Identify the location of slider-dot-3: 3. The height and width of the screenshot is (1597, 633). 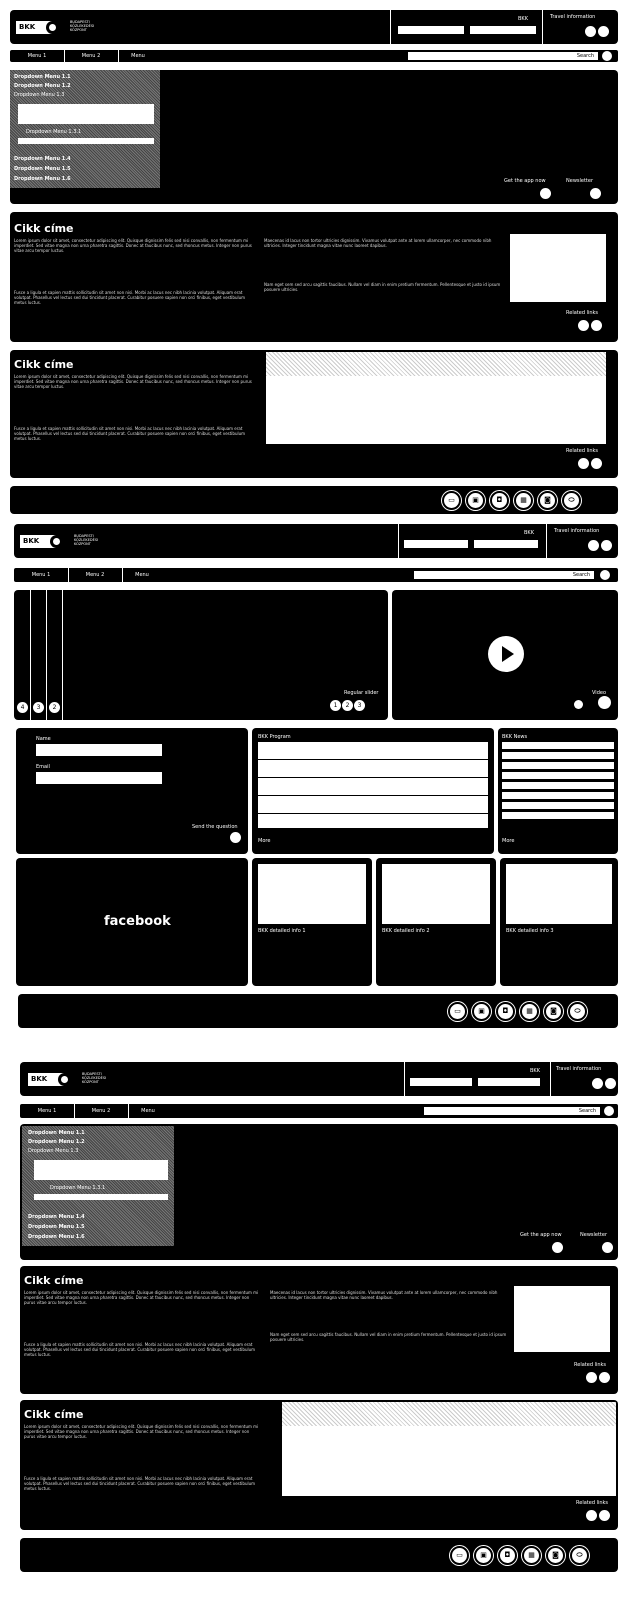
(359, 705).